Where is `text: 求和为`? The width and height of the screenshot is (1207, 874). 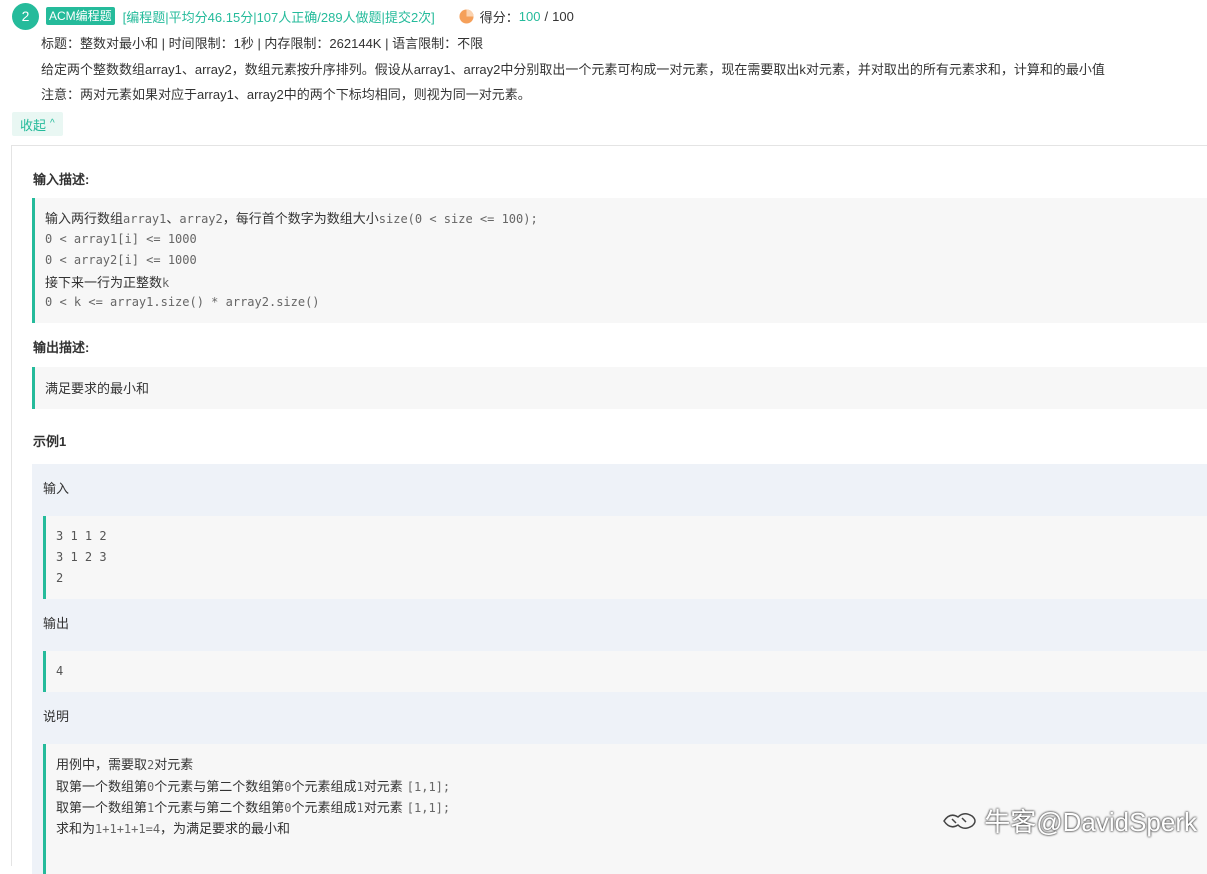
text: 求和为 is located at coordinates (76, 828).